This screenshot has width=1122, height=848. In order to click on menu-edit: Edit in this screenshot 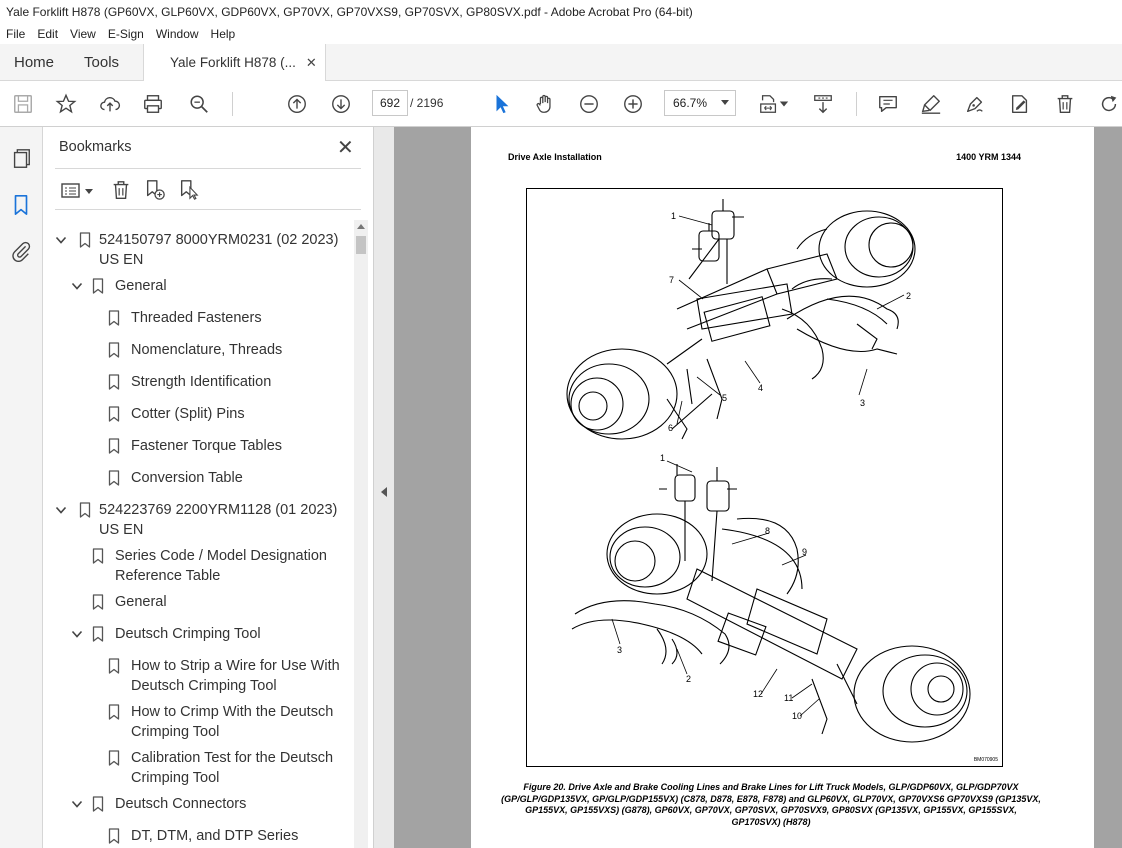, I will do `click(47, 34)`.